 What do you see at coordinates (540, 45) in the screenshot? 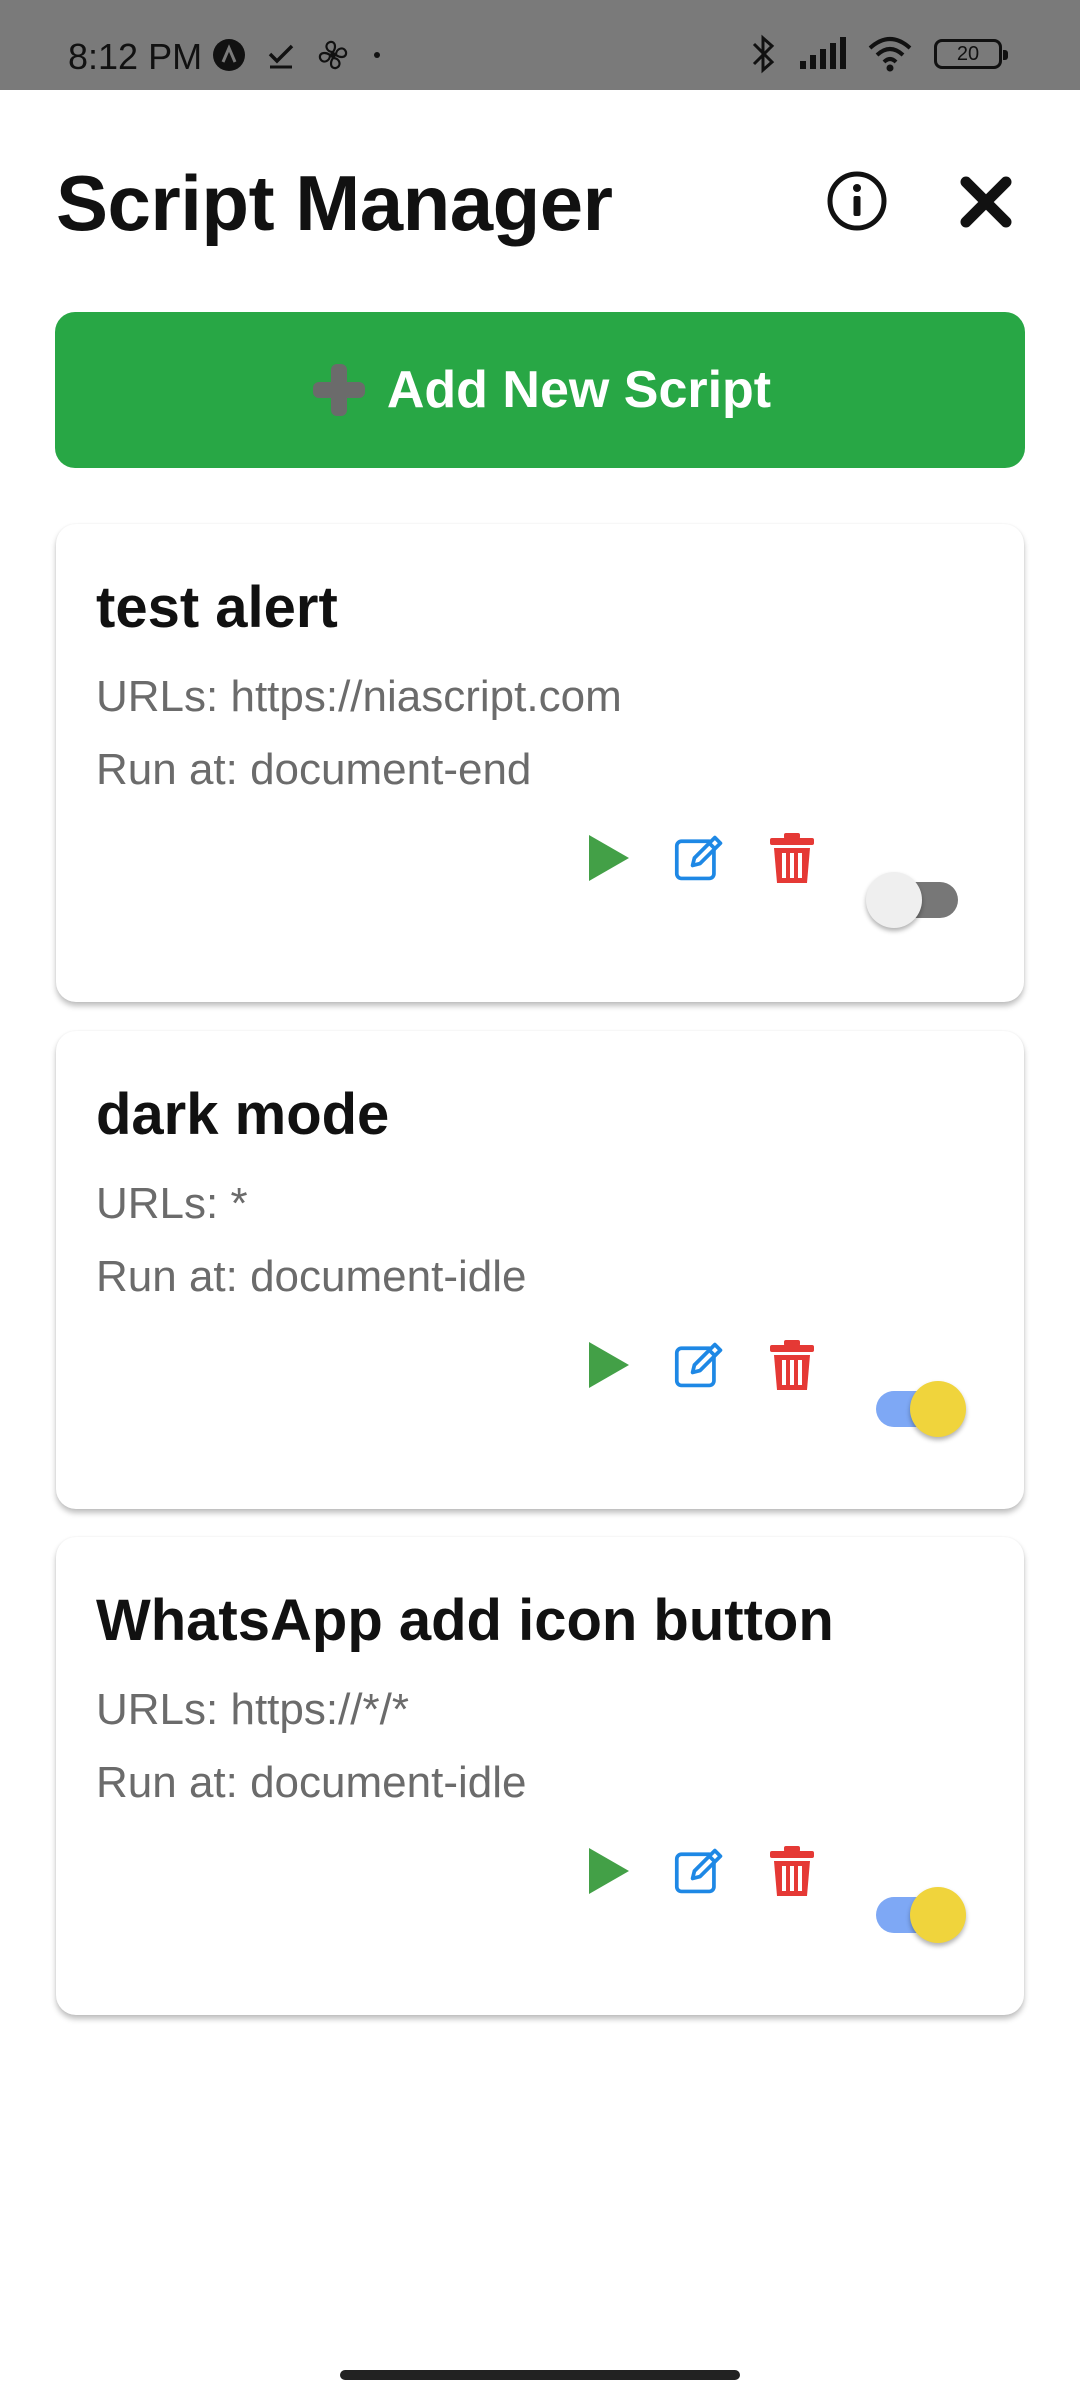
I see `status-bar: 8:12 PM 20` at bounding box center [540, 45].